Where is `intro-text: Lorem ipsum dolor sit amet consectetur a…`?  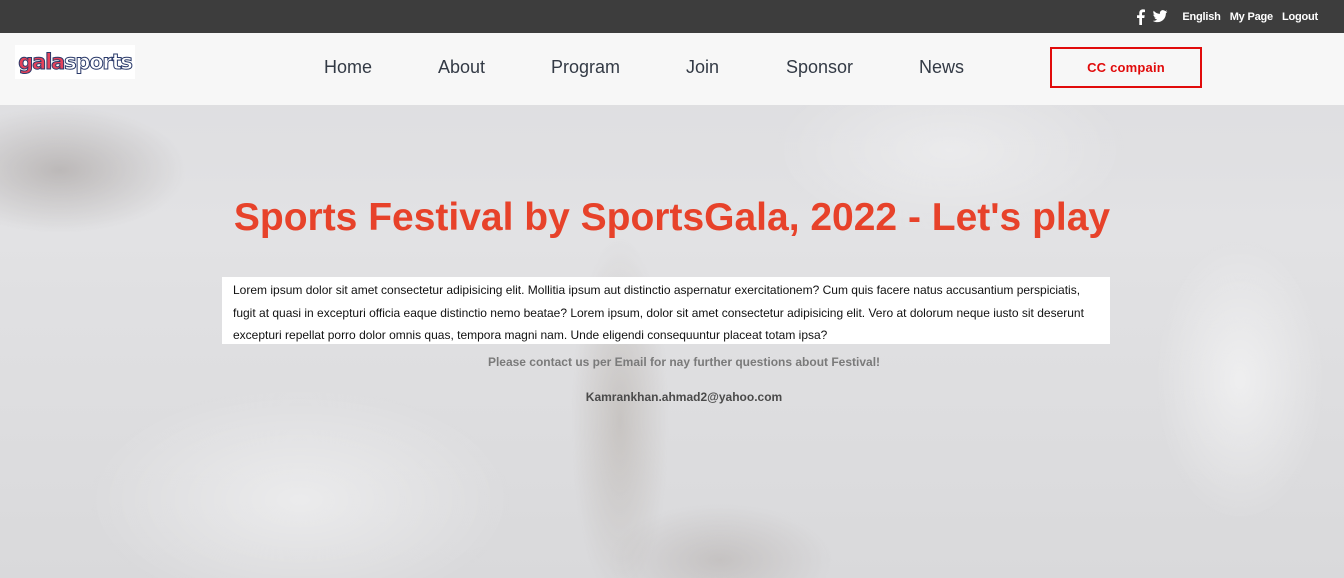
intro-text: Lorem ipsum dolor sit amet consectetur a… is located at coordinates (666, 310).